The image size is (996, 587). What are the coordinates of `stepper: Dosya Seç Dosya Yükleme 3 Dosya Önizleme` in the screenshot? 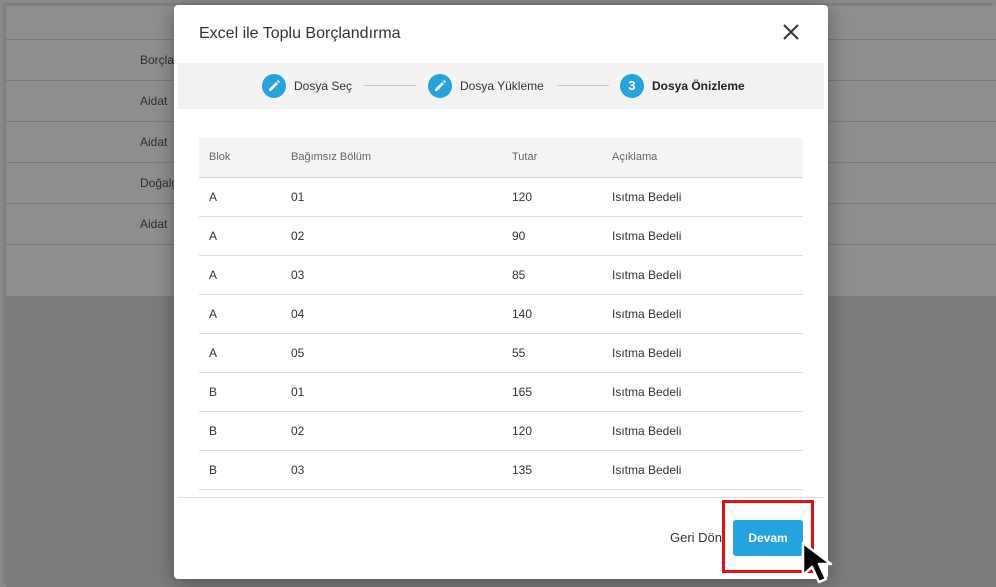 It's located at (501, 86).